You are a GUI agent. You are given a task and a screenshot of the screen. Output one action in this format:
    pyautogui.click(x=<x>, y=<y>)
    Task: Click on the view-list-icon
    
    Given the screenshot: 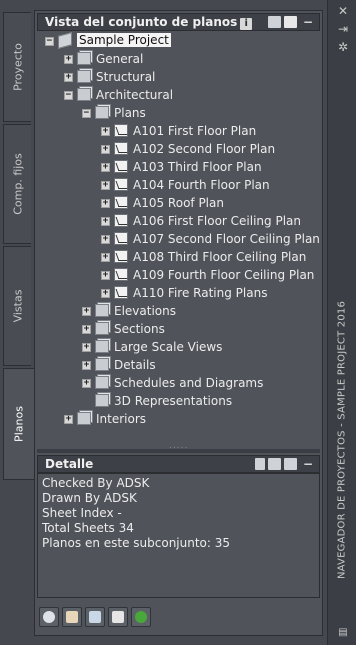 What is the action you would take?
    pyautogui.click(x=118, y=617)
    